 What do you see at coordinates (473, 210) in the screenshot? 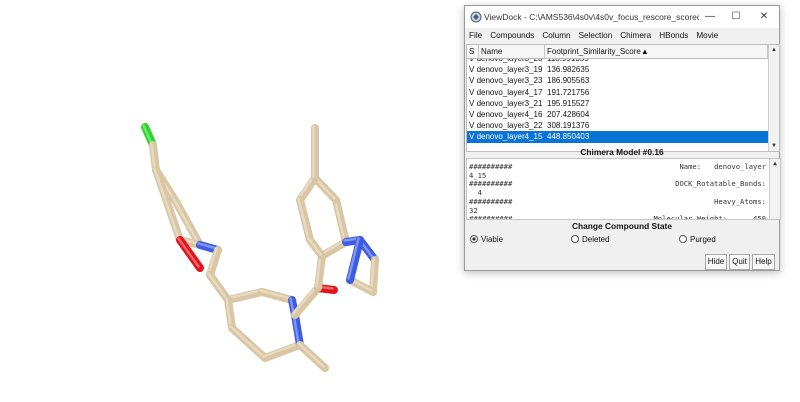
I see `info-line-left: 32` at bounding box center [473, 210].